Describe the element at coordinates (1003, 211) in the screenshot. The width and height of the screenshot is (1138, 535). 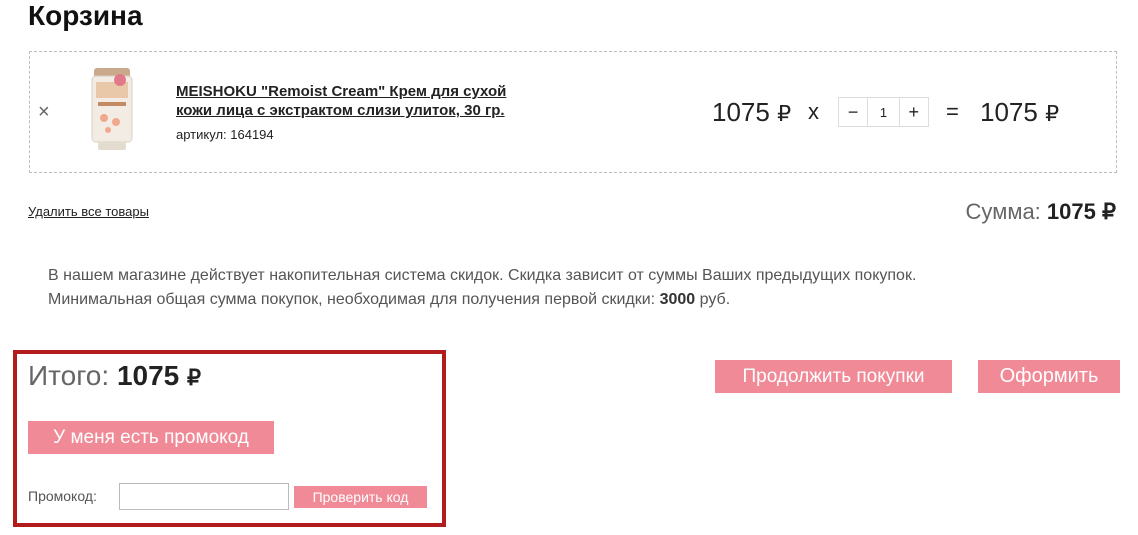
I see `sum-label: Сумма:` at that location.